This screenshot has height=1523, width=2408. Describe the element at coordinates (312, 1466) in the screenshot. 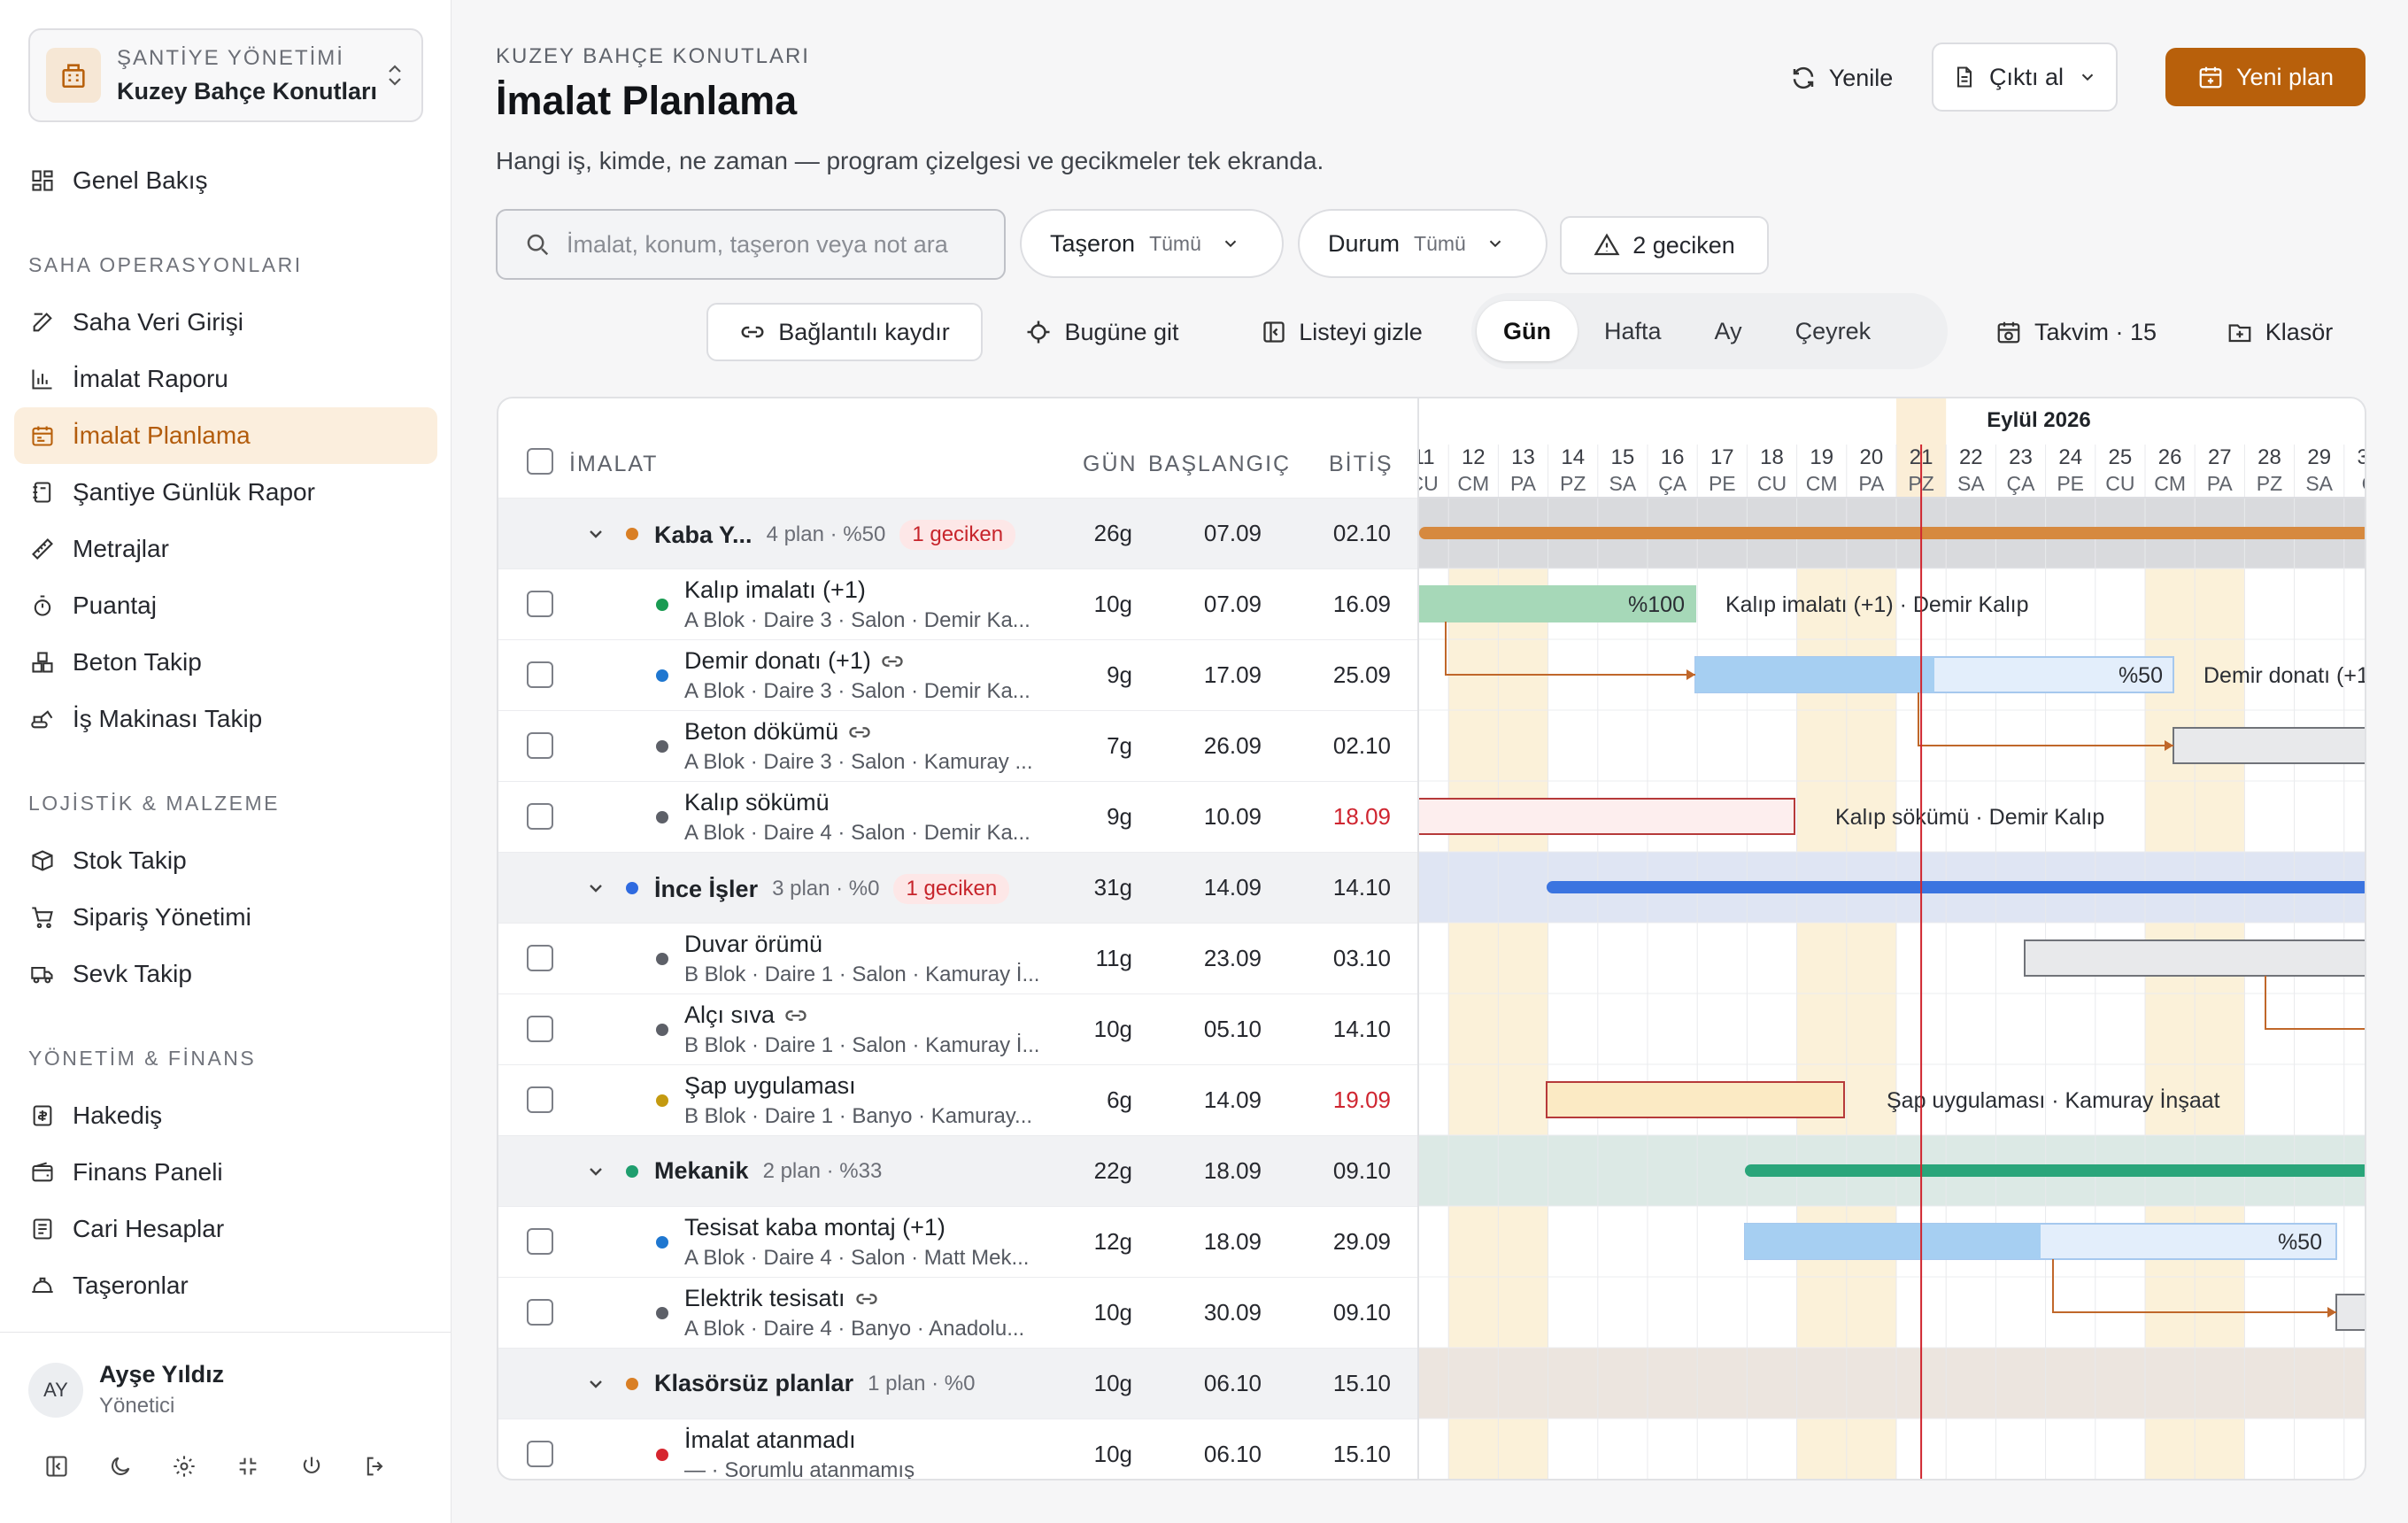

I see `power-icon` at that location.